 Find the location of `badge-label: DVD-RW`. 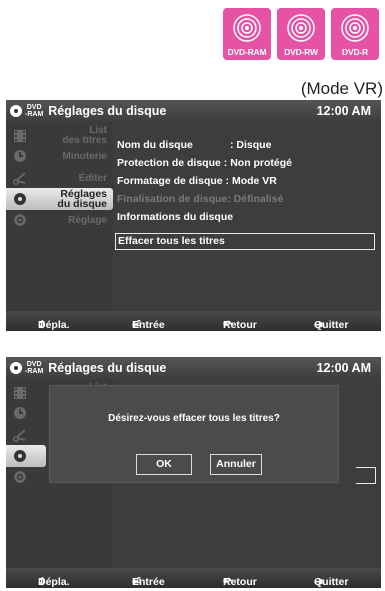

badge-label: DVD-RW is located at coordinates (301, 52).